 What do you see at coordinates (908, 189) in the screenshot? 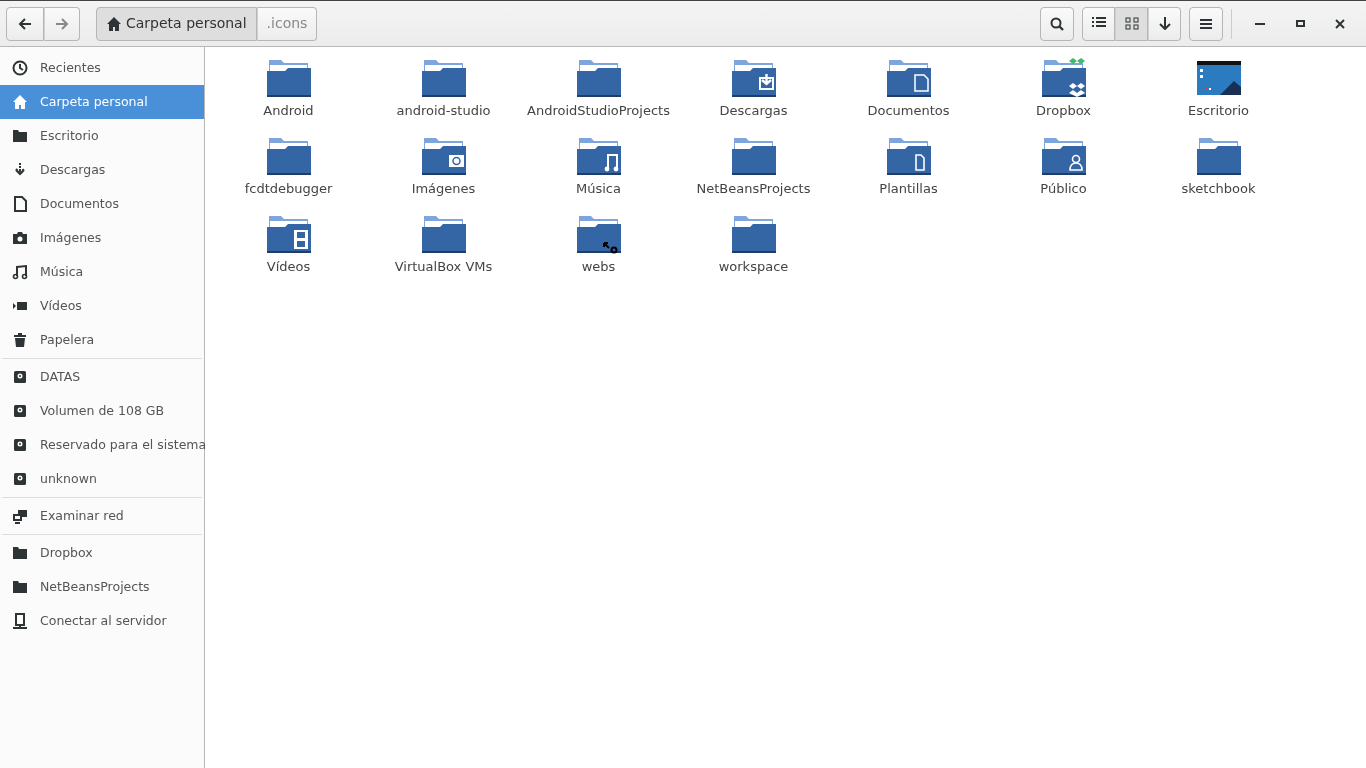
I see `file-name: Plantillas` at bounding box center [908, 189].